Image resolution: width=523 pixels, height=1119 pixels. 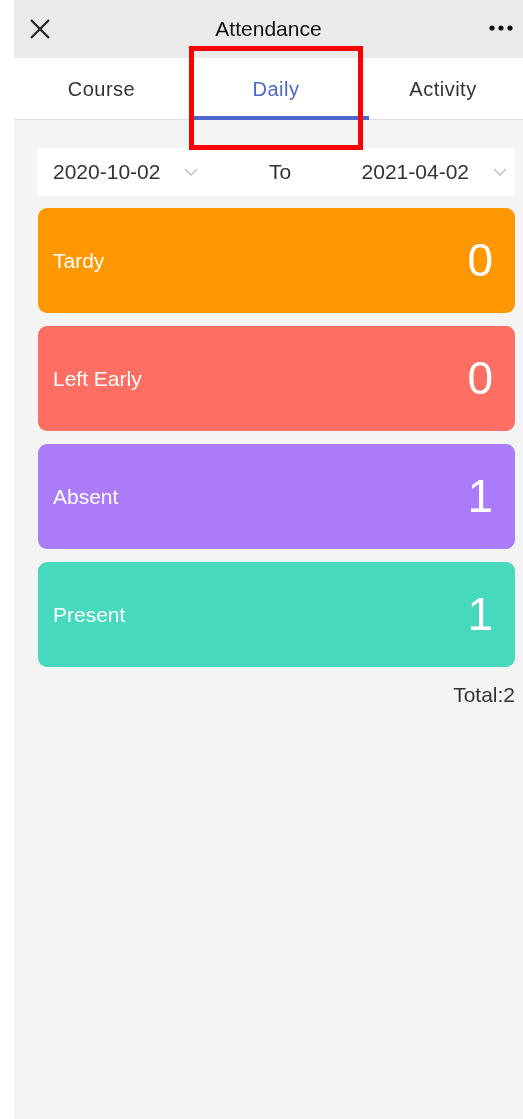 I want to click on date-separator: To, so click(x=280, y=172).